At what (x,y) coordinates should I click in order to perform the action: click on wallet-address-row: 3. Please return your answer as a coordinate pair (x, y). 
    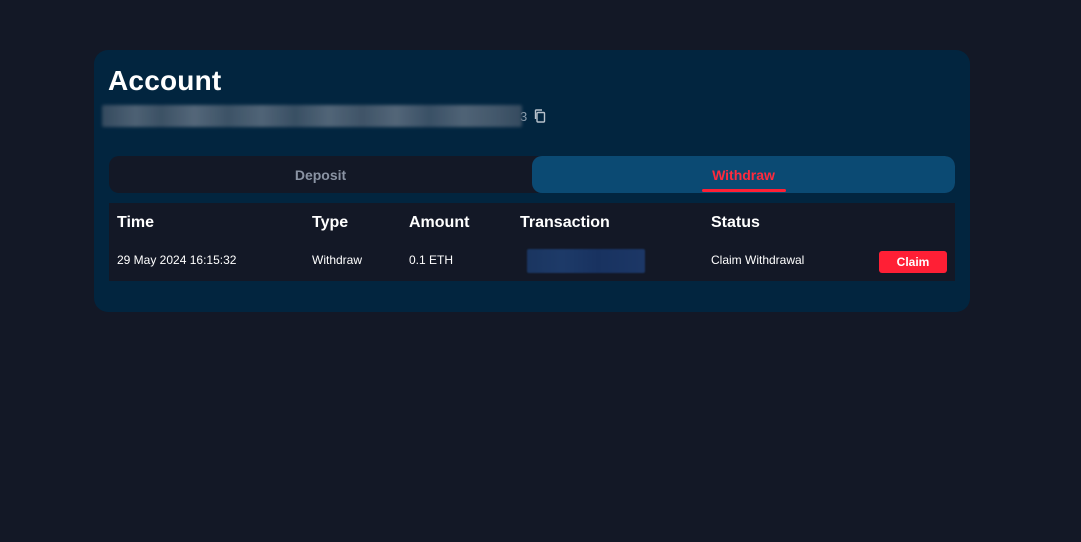
    Looking at the image, I should click on (325, 116).